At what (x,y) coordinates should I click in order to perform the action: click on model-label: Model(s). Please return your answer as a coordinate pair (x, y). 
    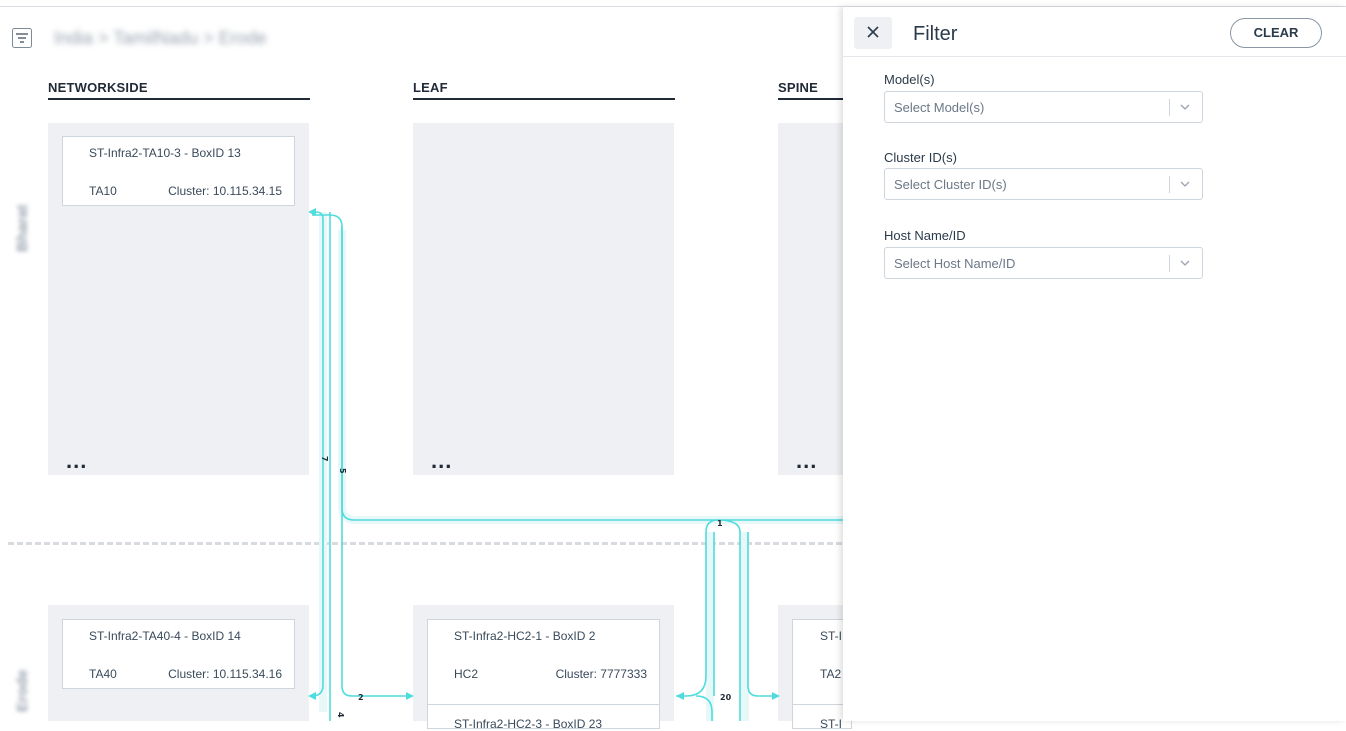
    Looking at the image, I should click on (909, 79).